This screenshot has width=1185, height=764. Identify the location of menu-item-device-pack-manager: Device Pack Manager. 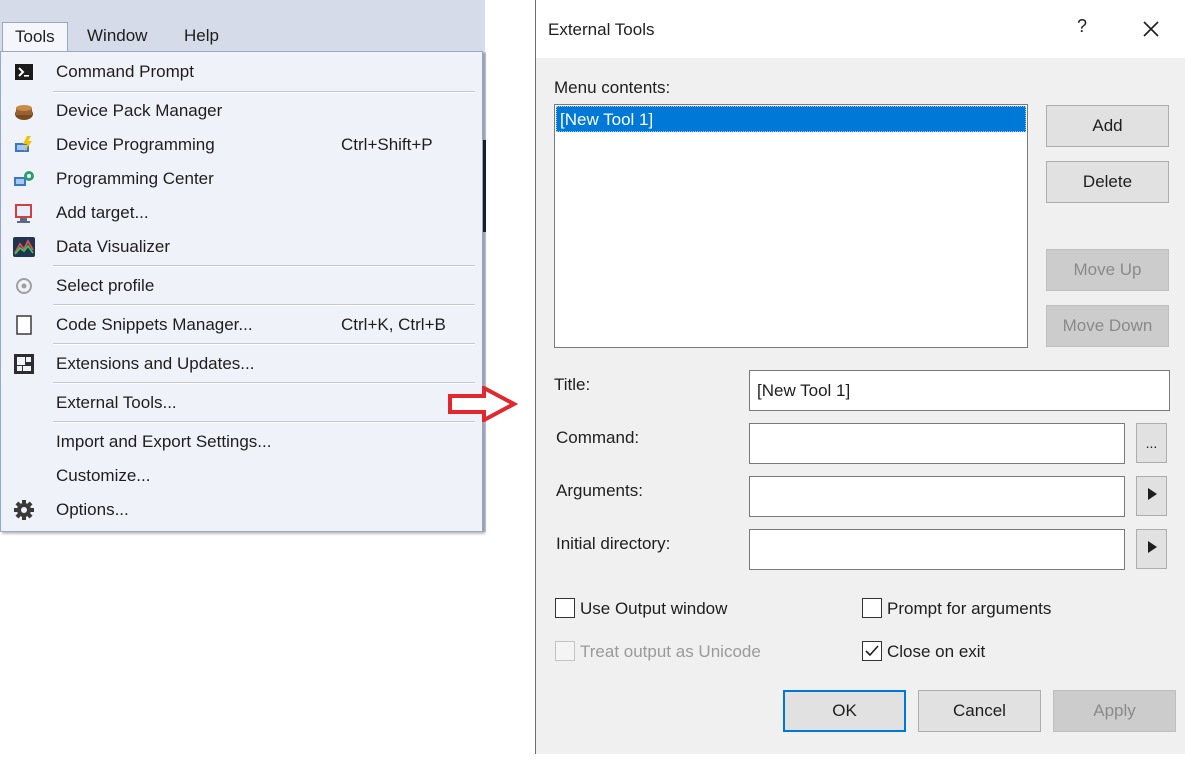
(241, 111).